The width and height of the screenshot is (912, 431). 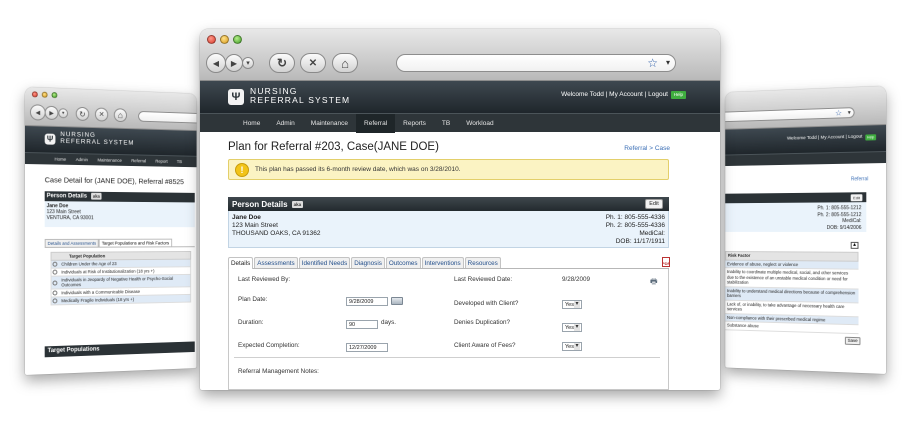 What do you see at coordinates (324, 262) in the screenshot?
I see `tab-identified-needs: Identified Needs` at bounding box center [324, 262].